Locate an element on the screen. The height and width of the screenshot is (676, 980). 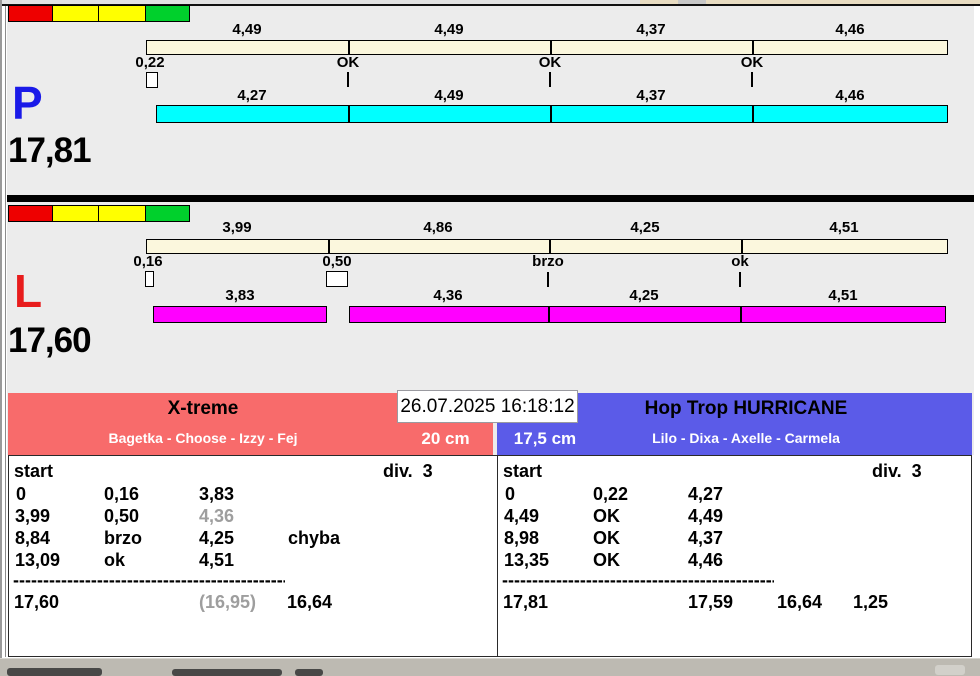
lane-l-reference-bar is located at coordinates (547, 246).